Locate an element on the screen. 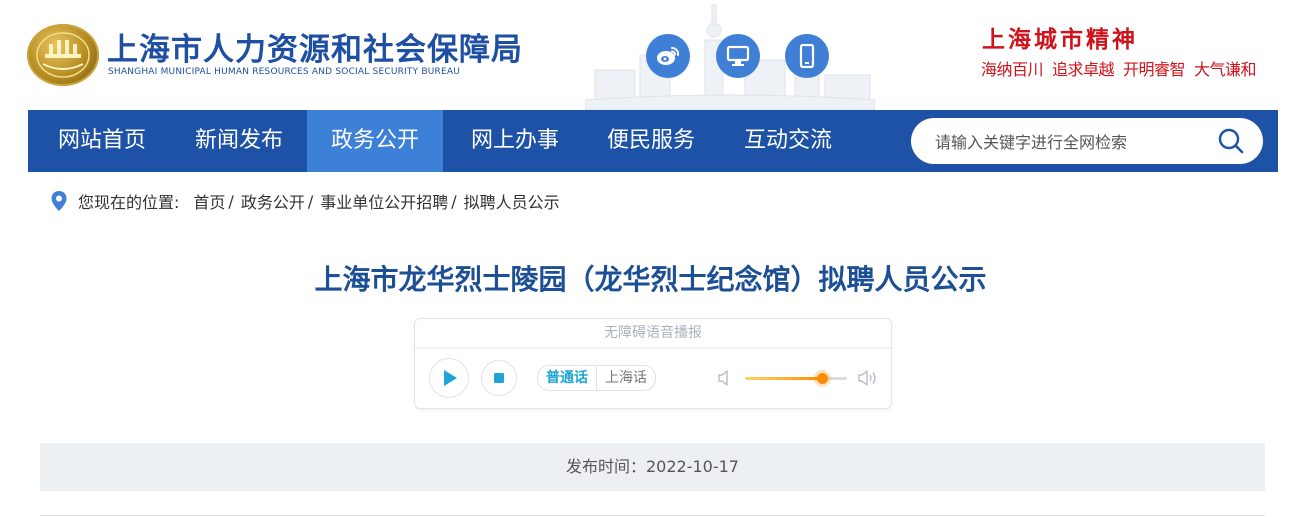 The image size is (1301, 517). city-spirit-phrase: 追求卓越 is located at coordinates (1083, 69).